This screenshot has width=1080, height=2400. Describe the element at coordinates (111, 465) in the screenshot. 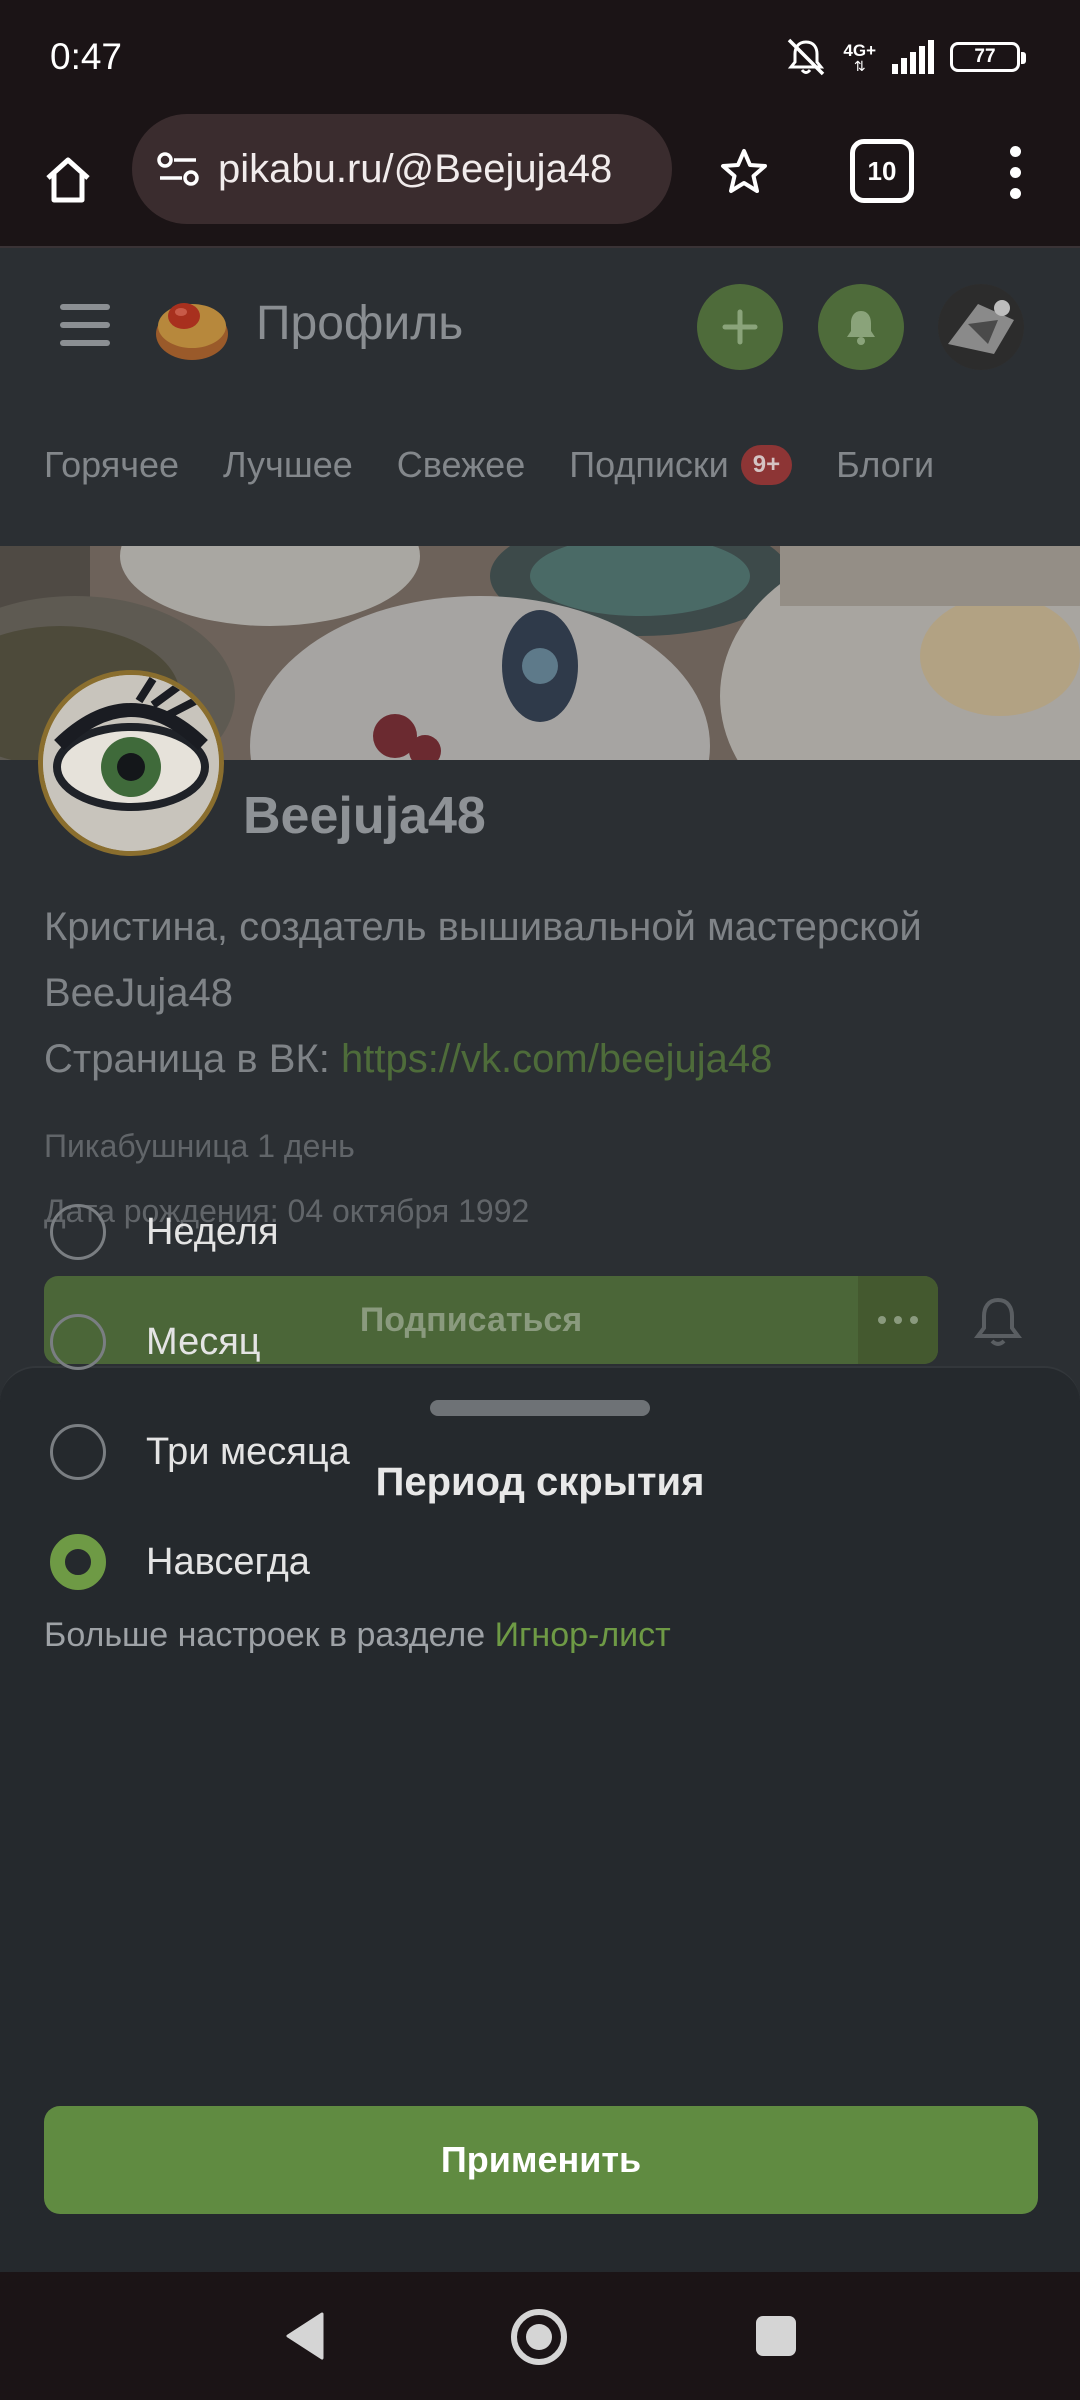

I see `tab-hot: Горячее` at that location.